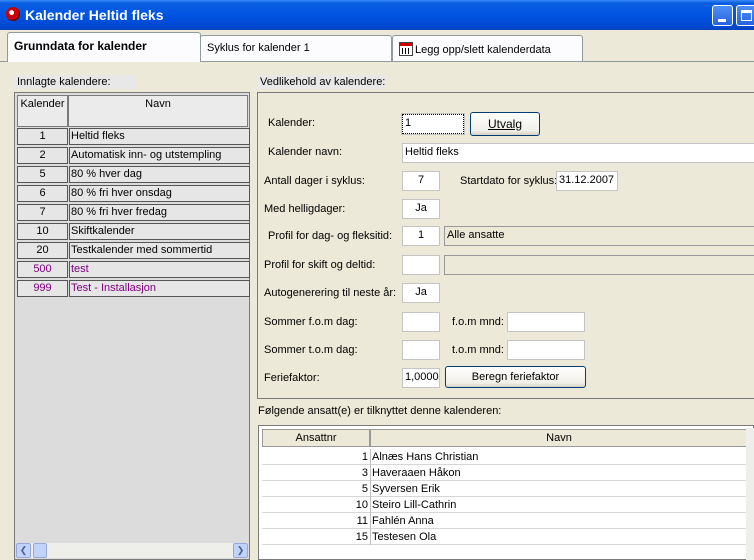 The image size is (754, 560). What do you see at coordinates (42, 212) in the screenshot?
I see `calendar-id: 7` at bounding box center [42, 212].